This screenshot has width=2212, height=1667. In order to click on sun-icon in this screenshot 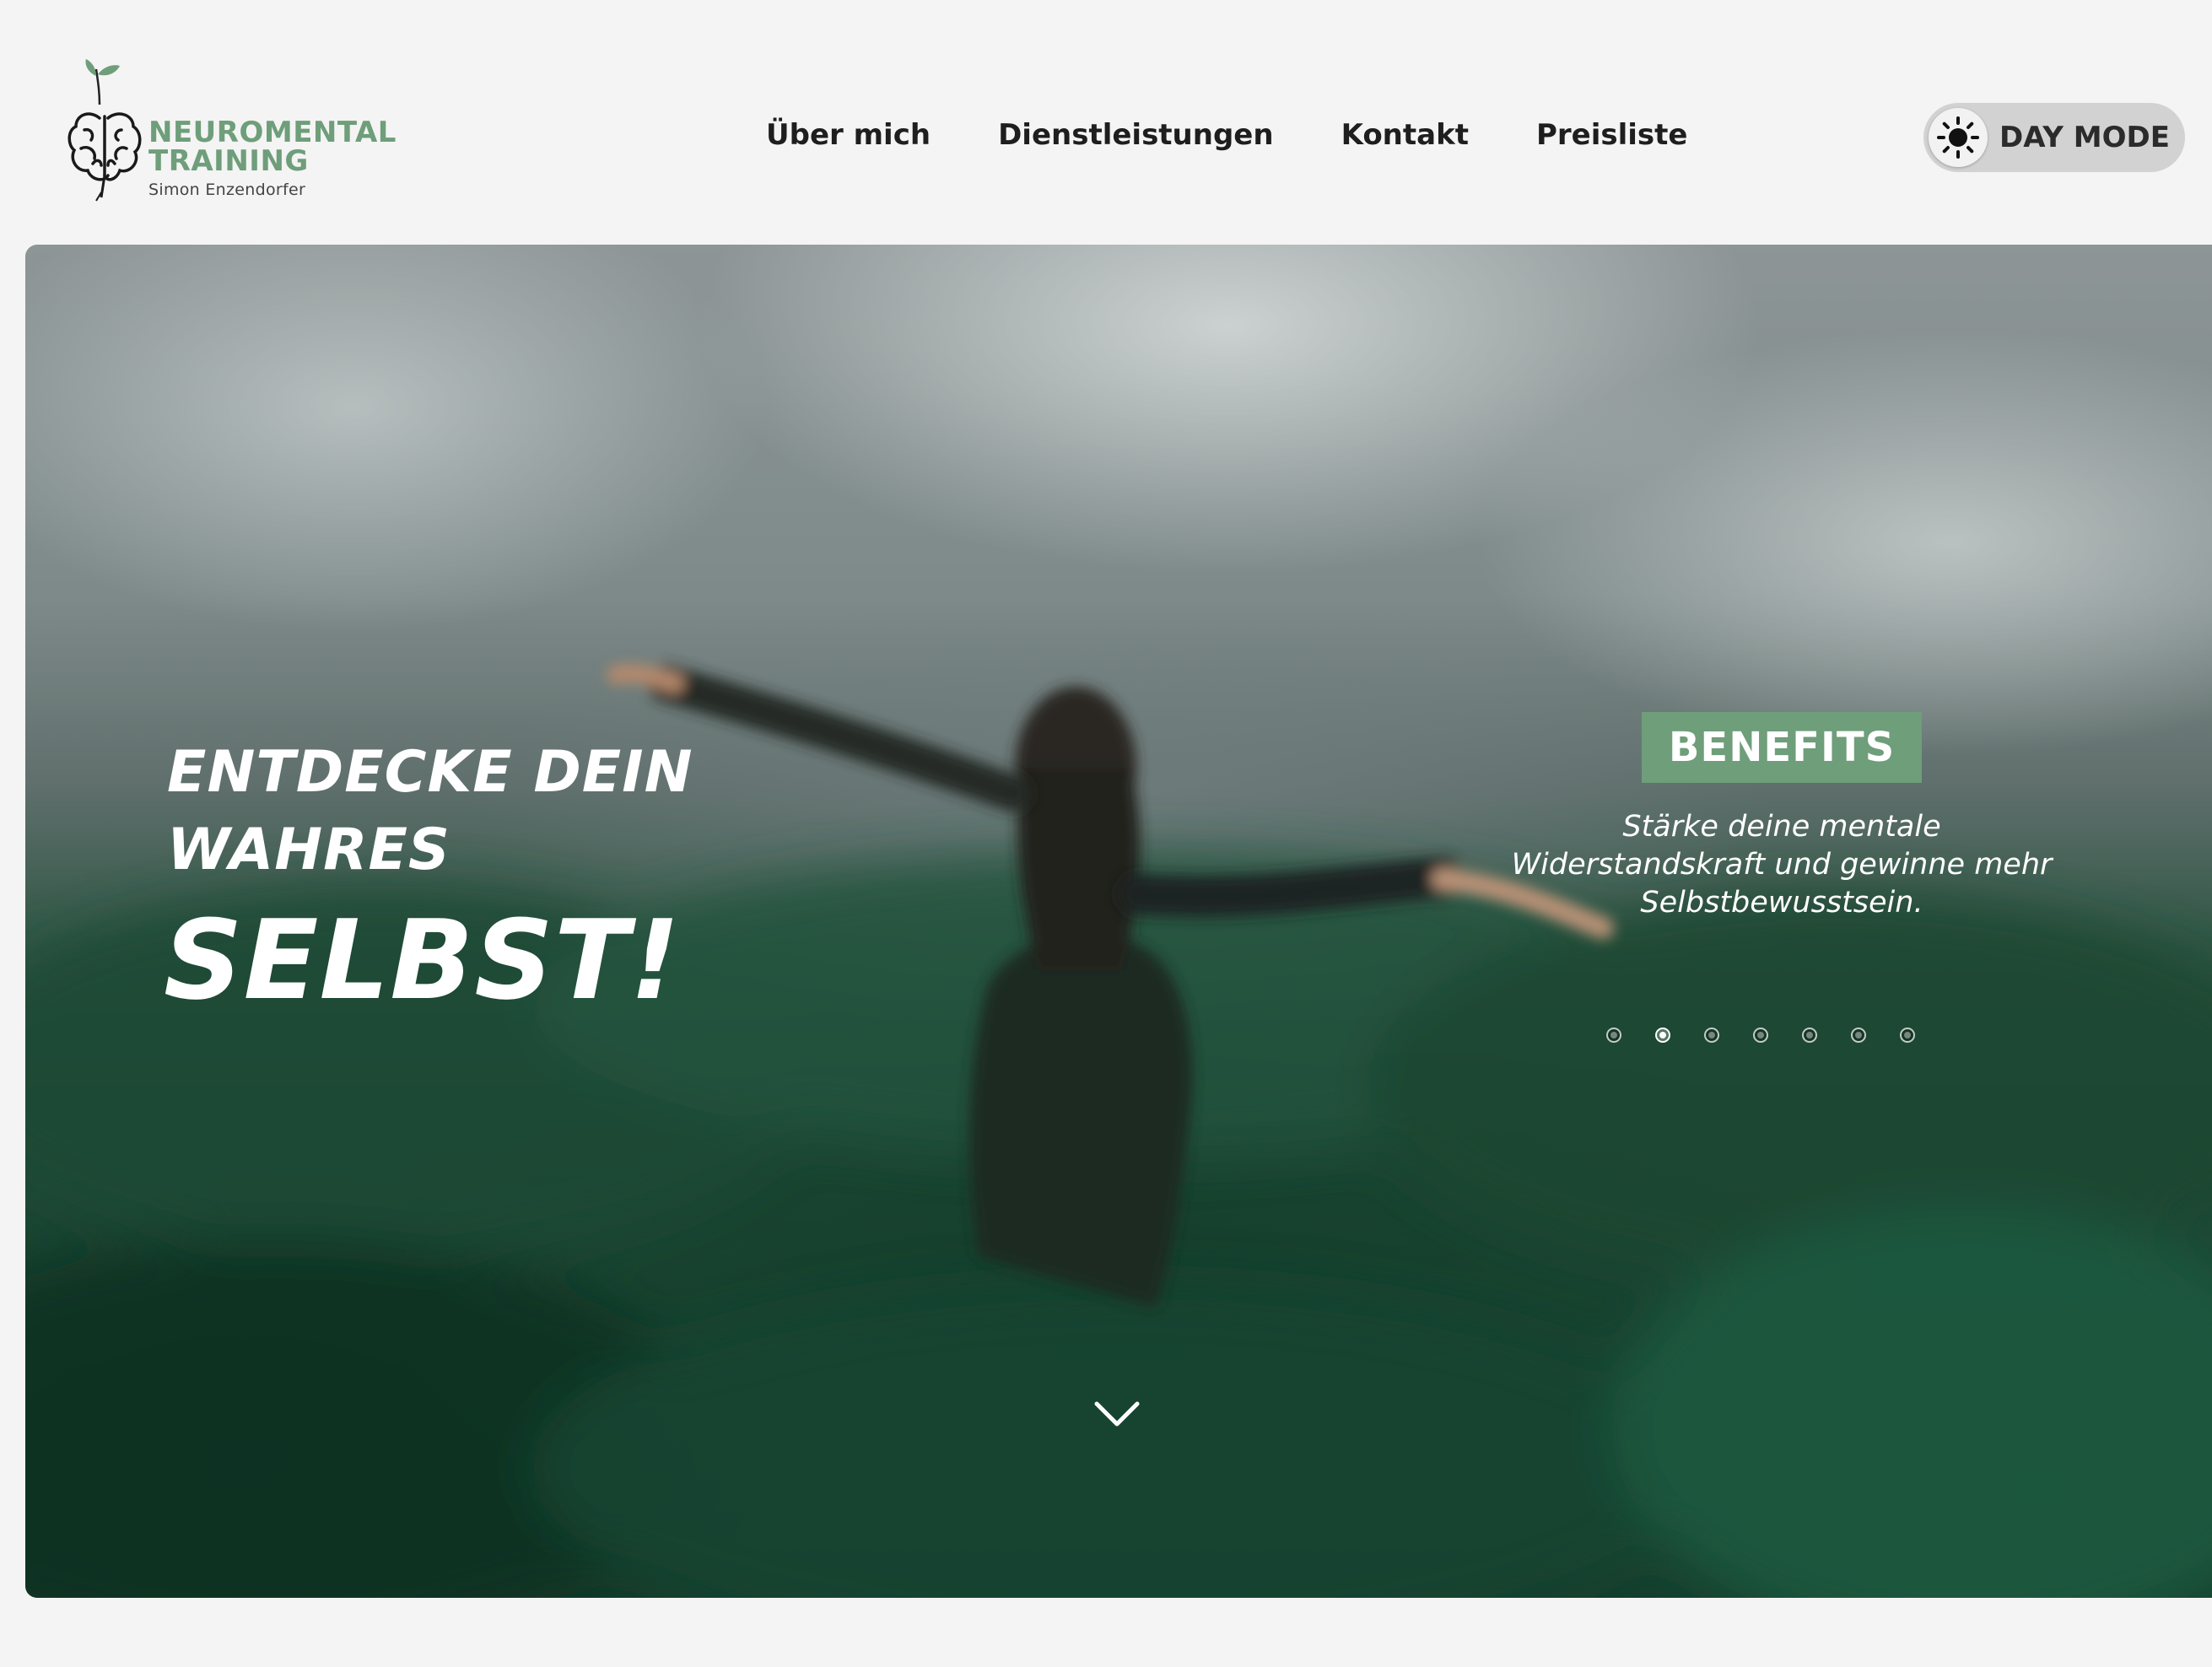, I will do `click(1958, 137)`.